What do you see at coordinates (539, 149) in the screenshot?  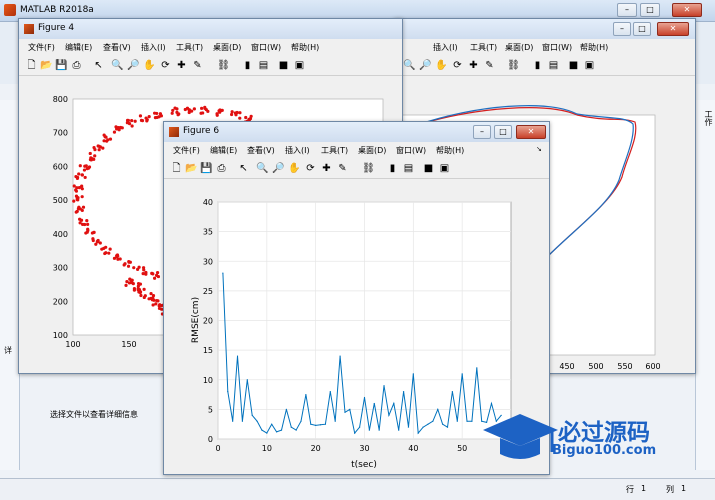 I see `dock-arrow-icon: ↘` at bounding box center [539, 149].